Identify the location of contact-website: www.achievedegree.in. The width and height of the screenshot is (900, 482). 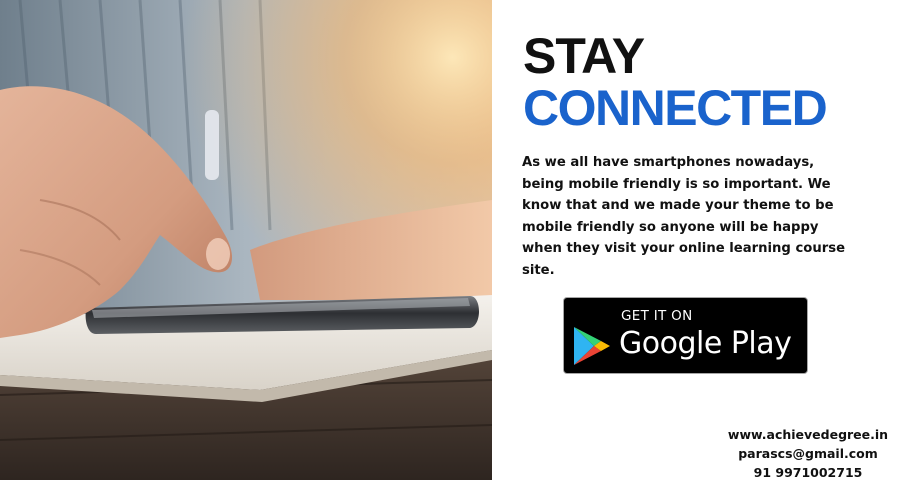
(808, 434).